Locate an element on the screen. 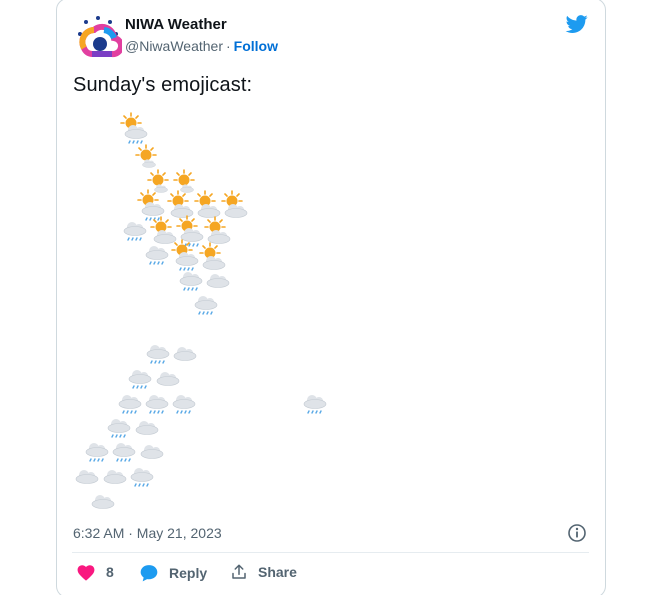 This screenshot has height=595, width=654. like-button: 8 is located at coordinates (95, 572).